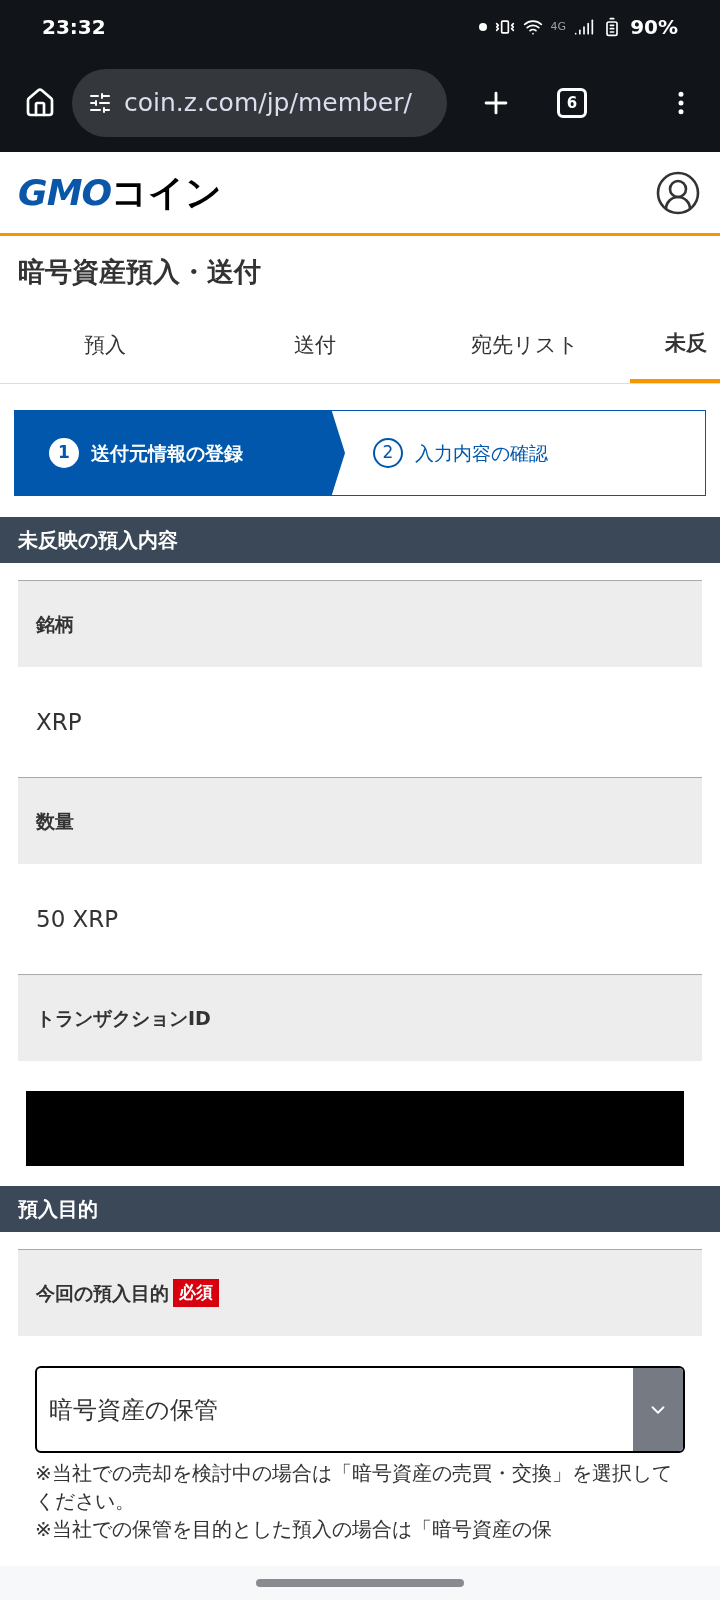  Describe the element at coordinates (74, 27) in the screenshot. I see `status-time: 23:32` at that location.